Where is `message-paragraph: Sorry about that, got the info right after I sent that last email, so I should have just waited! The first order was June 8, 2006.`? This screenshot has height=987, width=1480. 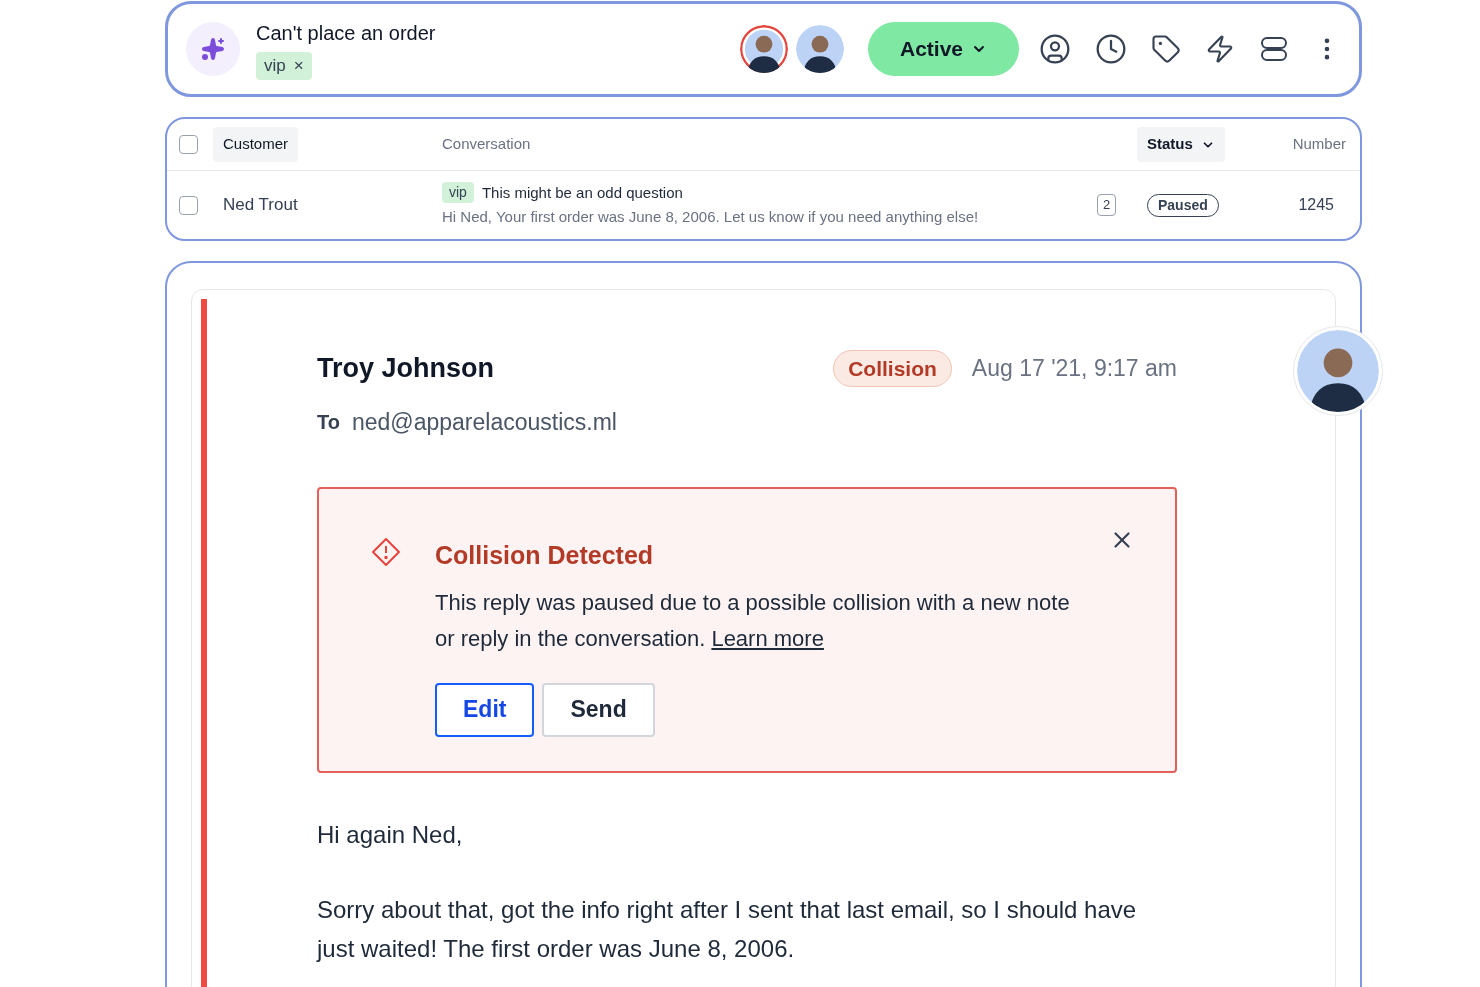
message-paragraph: Sorry about that, got the info right after I sent that last email, so I should have just waited! The first order was June 8, 2006. is located at coordinates (727, 929).